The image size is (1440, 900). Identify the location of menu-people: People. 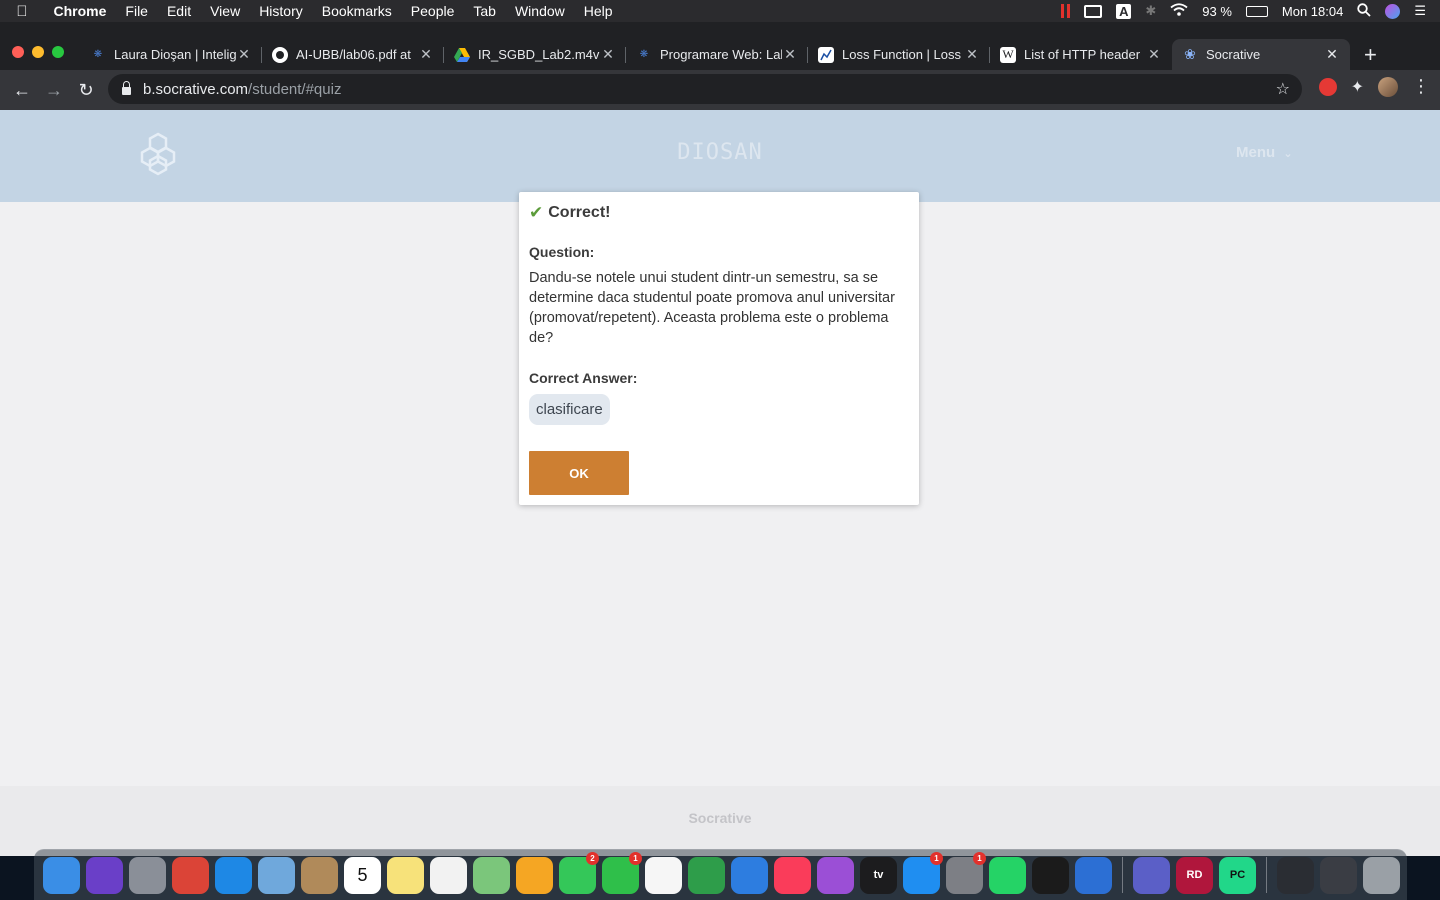
(432, 11).